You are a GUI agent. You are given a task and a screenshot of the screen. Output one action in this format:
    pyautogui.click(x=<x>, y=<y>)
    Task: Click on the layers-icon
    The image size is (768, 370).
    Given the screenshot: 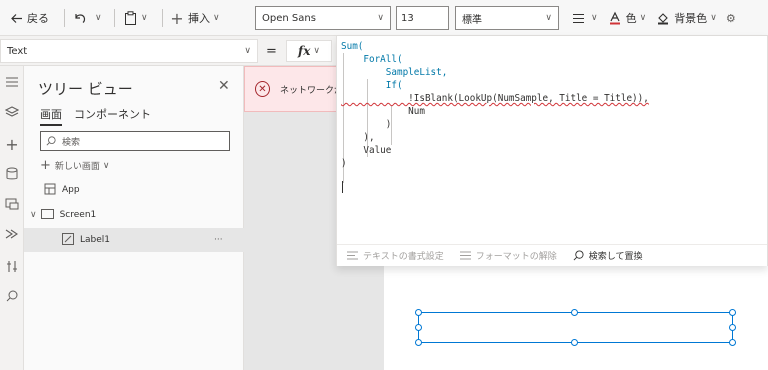 What is the action you would take?
    pyautogui.click(x=12, y=112)
    